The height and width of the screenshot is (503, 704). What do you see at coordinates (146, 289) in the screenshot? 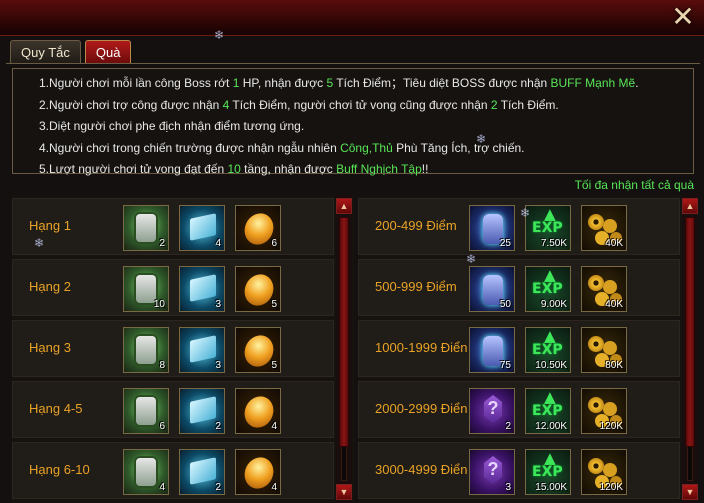
I see `armor-icon: 10` at bounding box center [146, 289].